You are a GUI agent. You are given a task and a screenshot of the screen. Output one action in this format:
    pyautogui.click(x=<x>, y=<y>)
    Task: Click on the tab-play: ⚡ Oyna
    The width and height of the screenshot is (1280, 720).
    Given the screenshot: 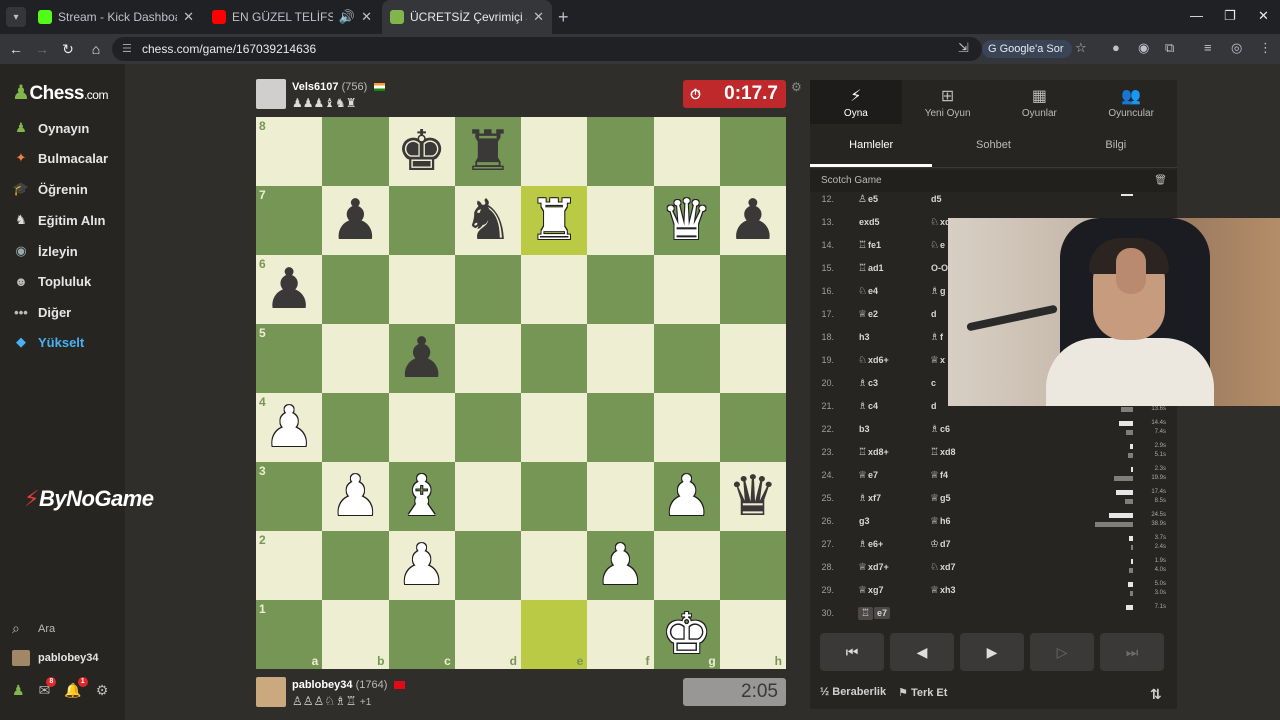 What is the action you would take?
    pyautogui.click(x=856, y=102)
    